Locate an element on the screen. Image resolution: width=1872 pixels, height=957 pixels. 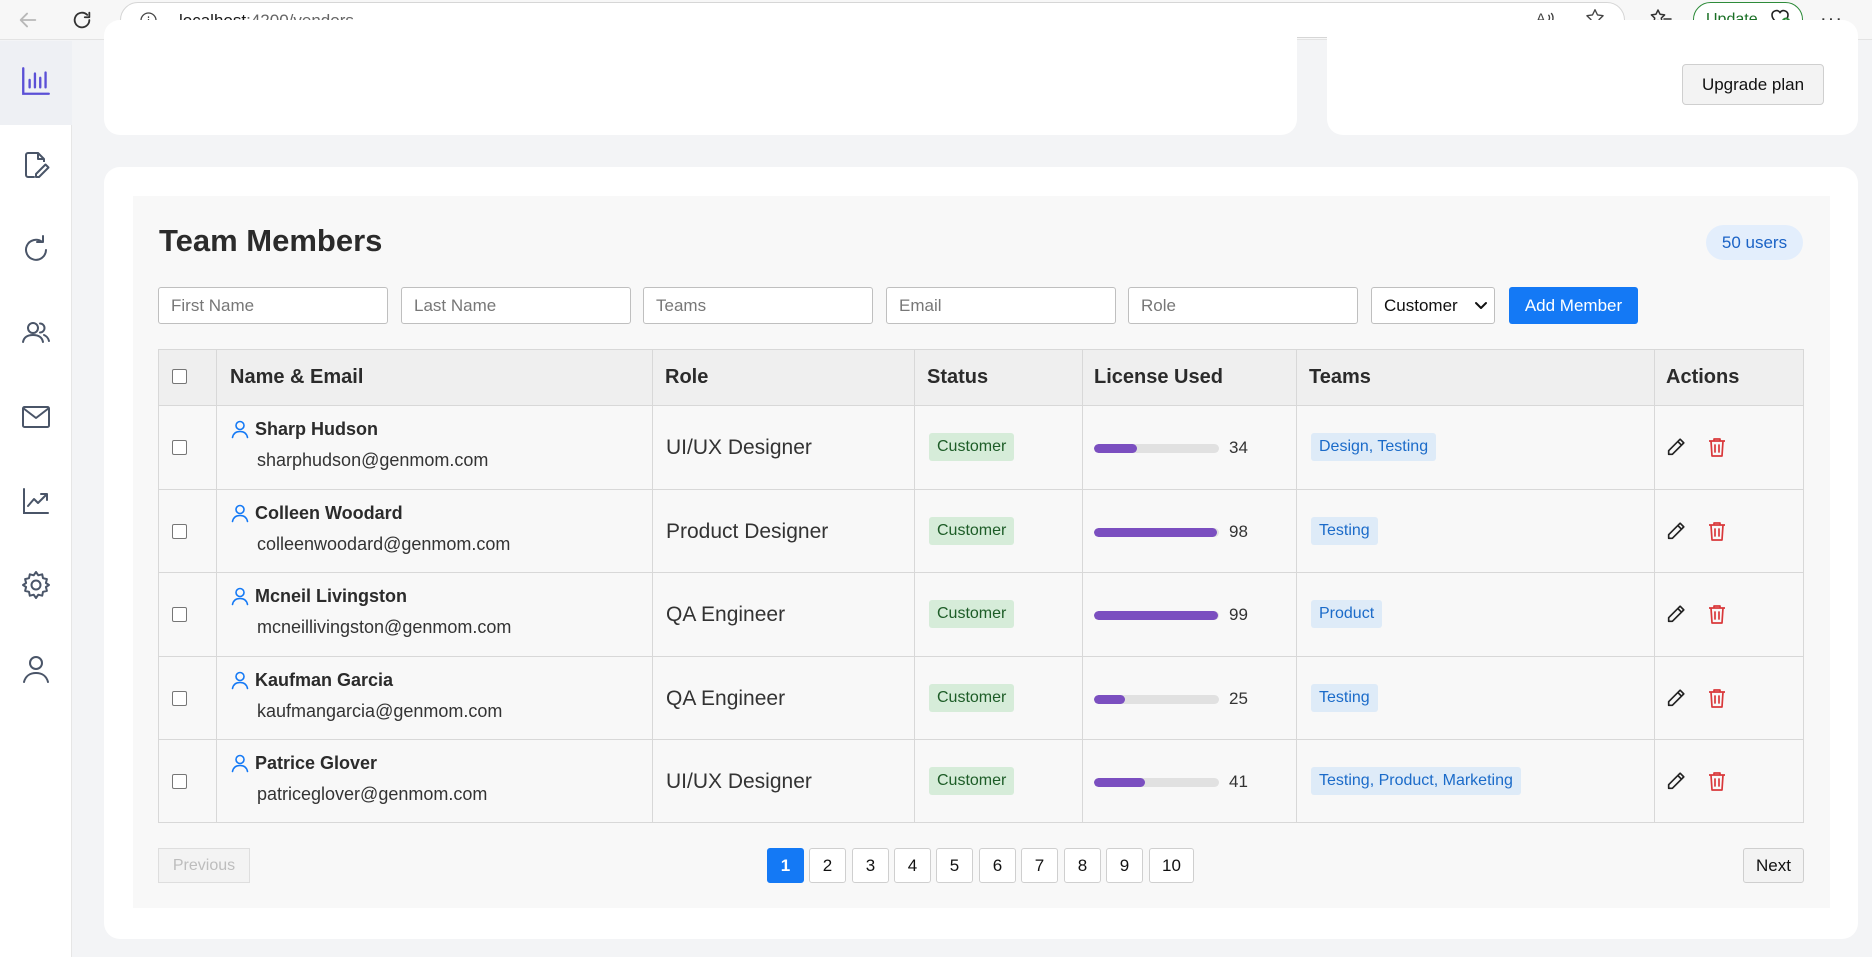
member-name: Mcneil Livingston is located at coordinates (331, 596).